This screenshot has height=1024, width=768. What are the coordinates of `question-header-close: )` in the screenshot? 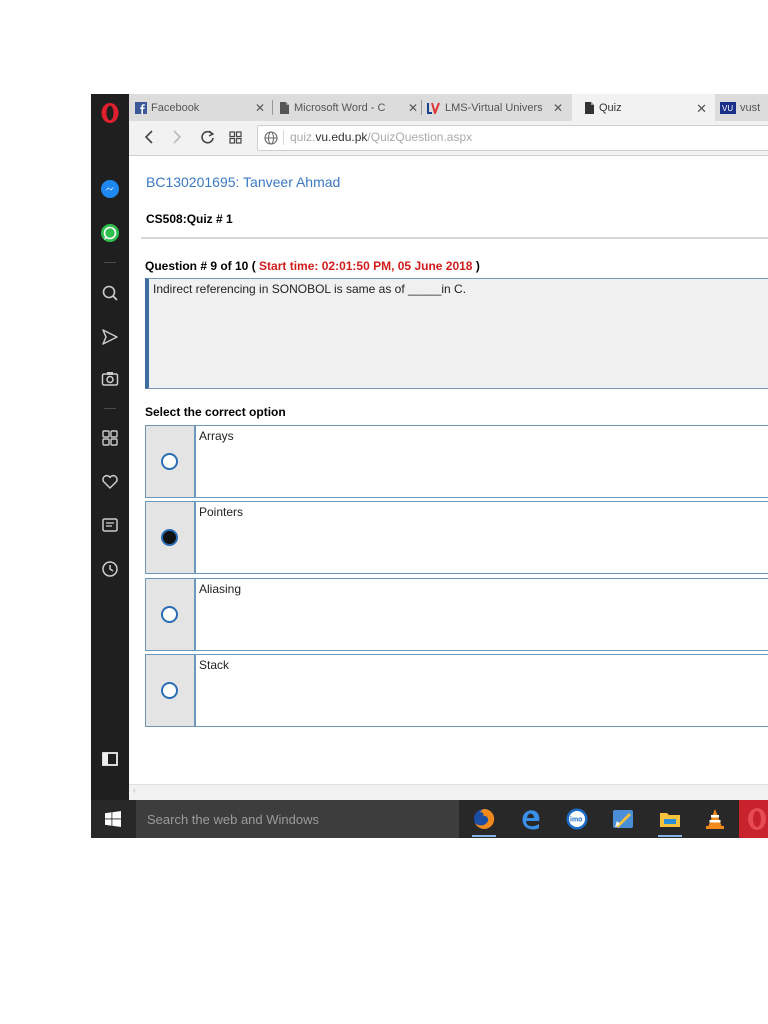 It's located at (477, 266).